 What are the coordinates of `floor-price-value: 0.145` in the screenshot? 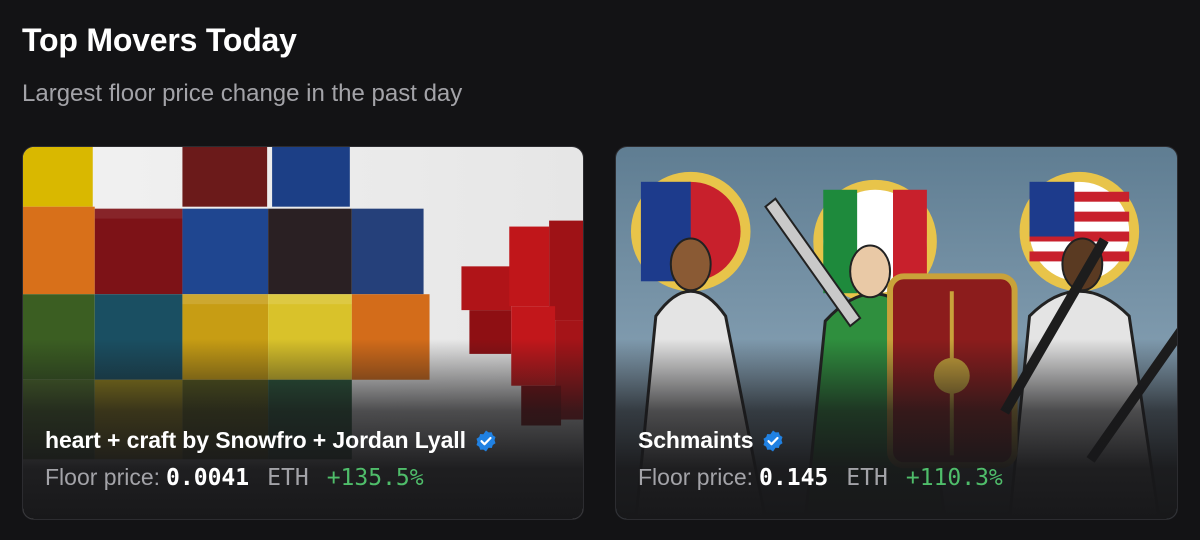 It's located at (794, 478).